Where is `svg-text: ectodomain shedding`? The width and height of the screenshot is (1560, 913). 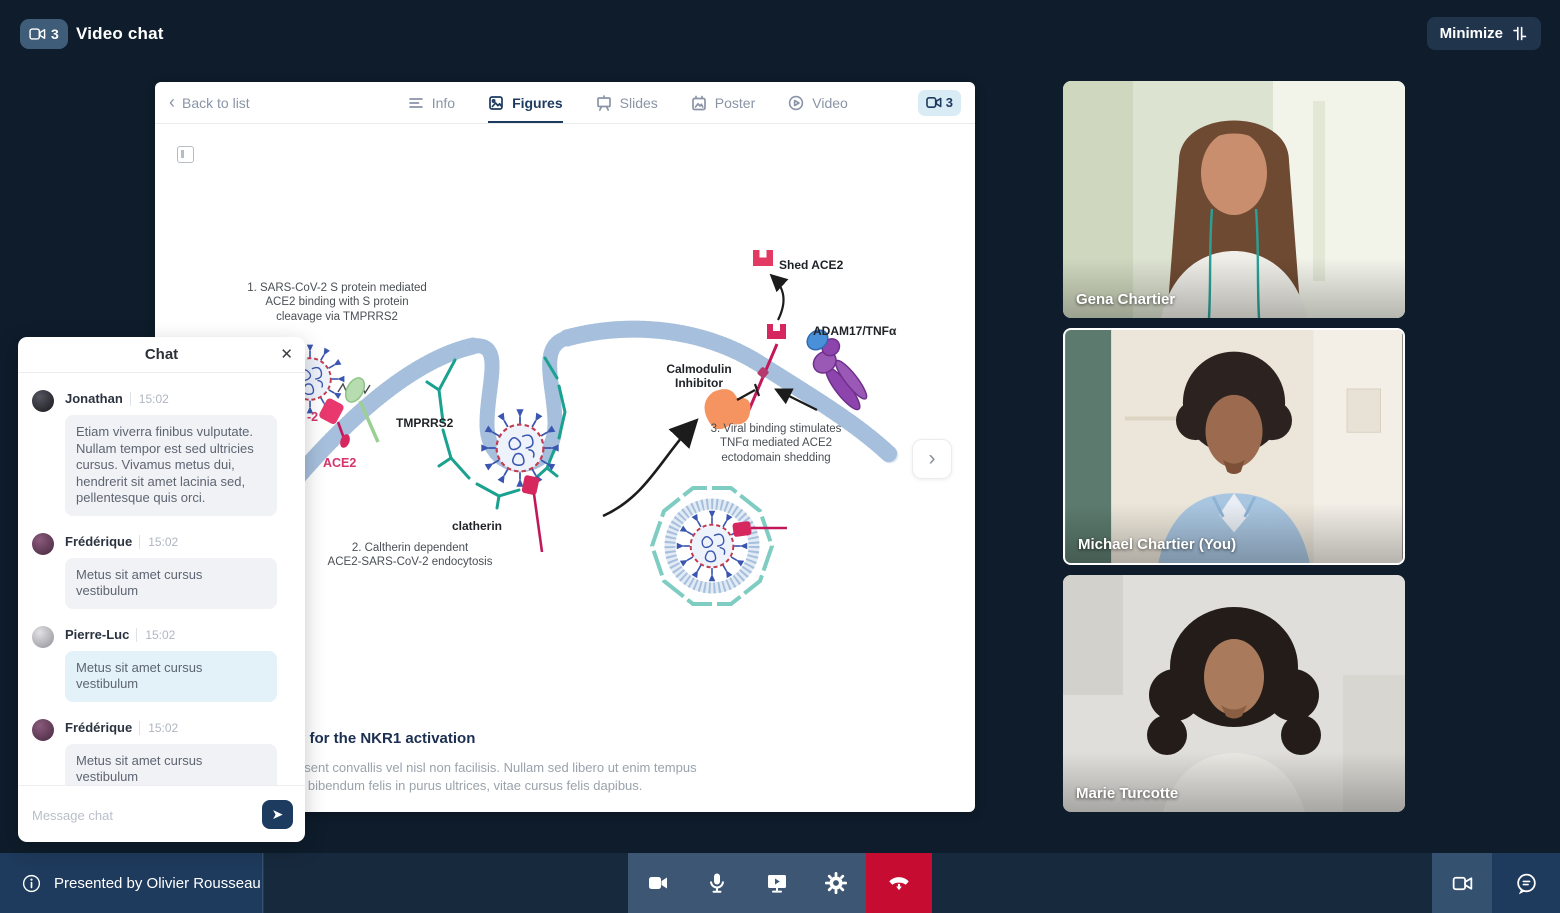
svg-text: ectodomain shedding is located at coordinates (775, 458).